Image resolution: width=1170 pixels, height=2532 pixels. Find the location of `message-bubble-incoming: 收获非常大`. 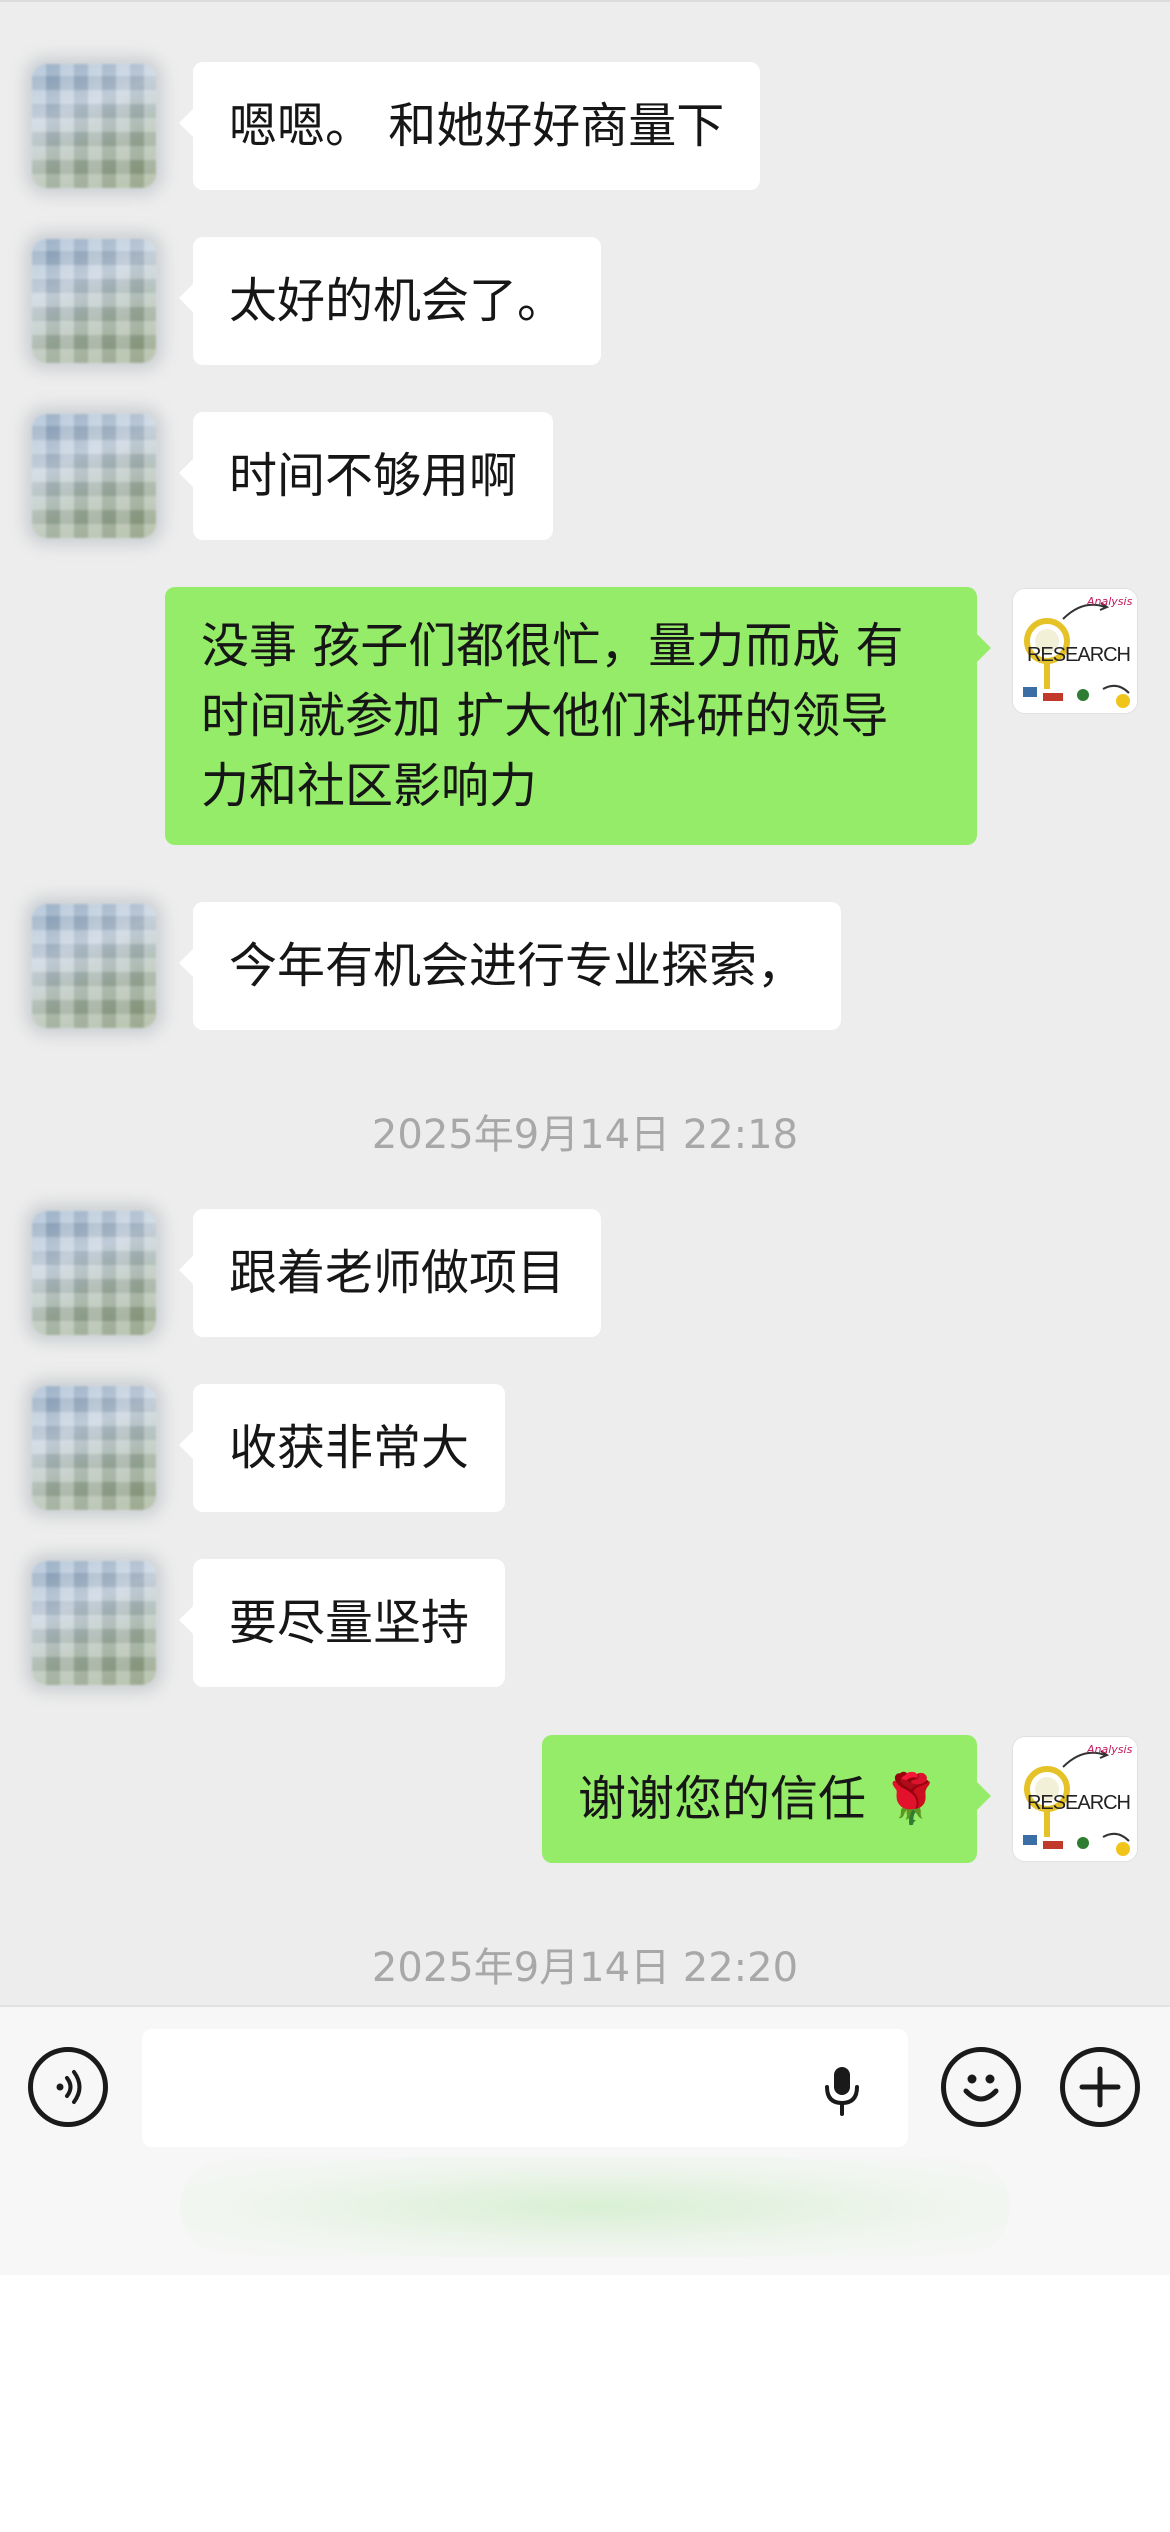

message-bubble-incoming: 收获非常大 is located at coordinates (342, 1448).